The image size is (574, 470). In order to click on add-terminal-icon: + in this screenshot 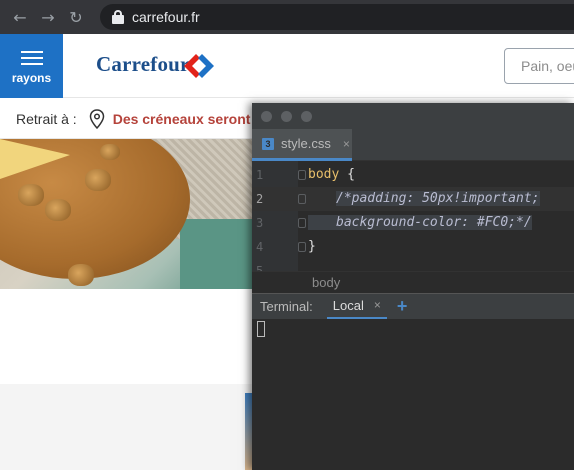, I will do `click(402, 306)`.